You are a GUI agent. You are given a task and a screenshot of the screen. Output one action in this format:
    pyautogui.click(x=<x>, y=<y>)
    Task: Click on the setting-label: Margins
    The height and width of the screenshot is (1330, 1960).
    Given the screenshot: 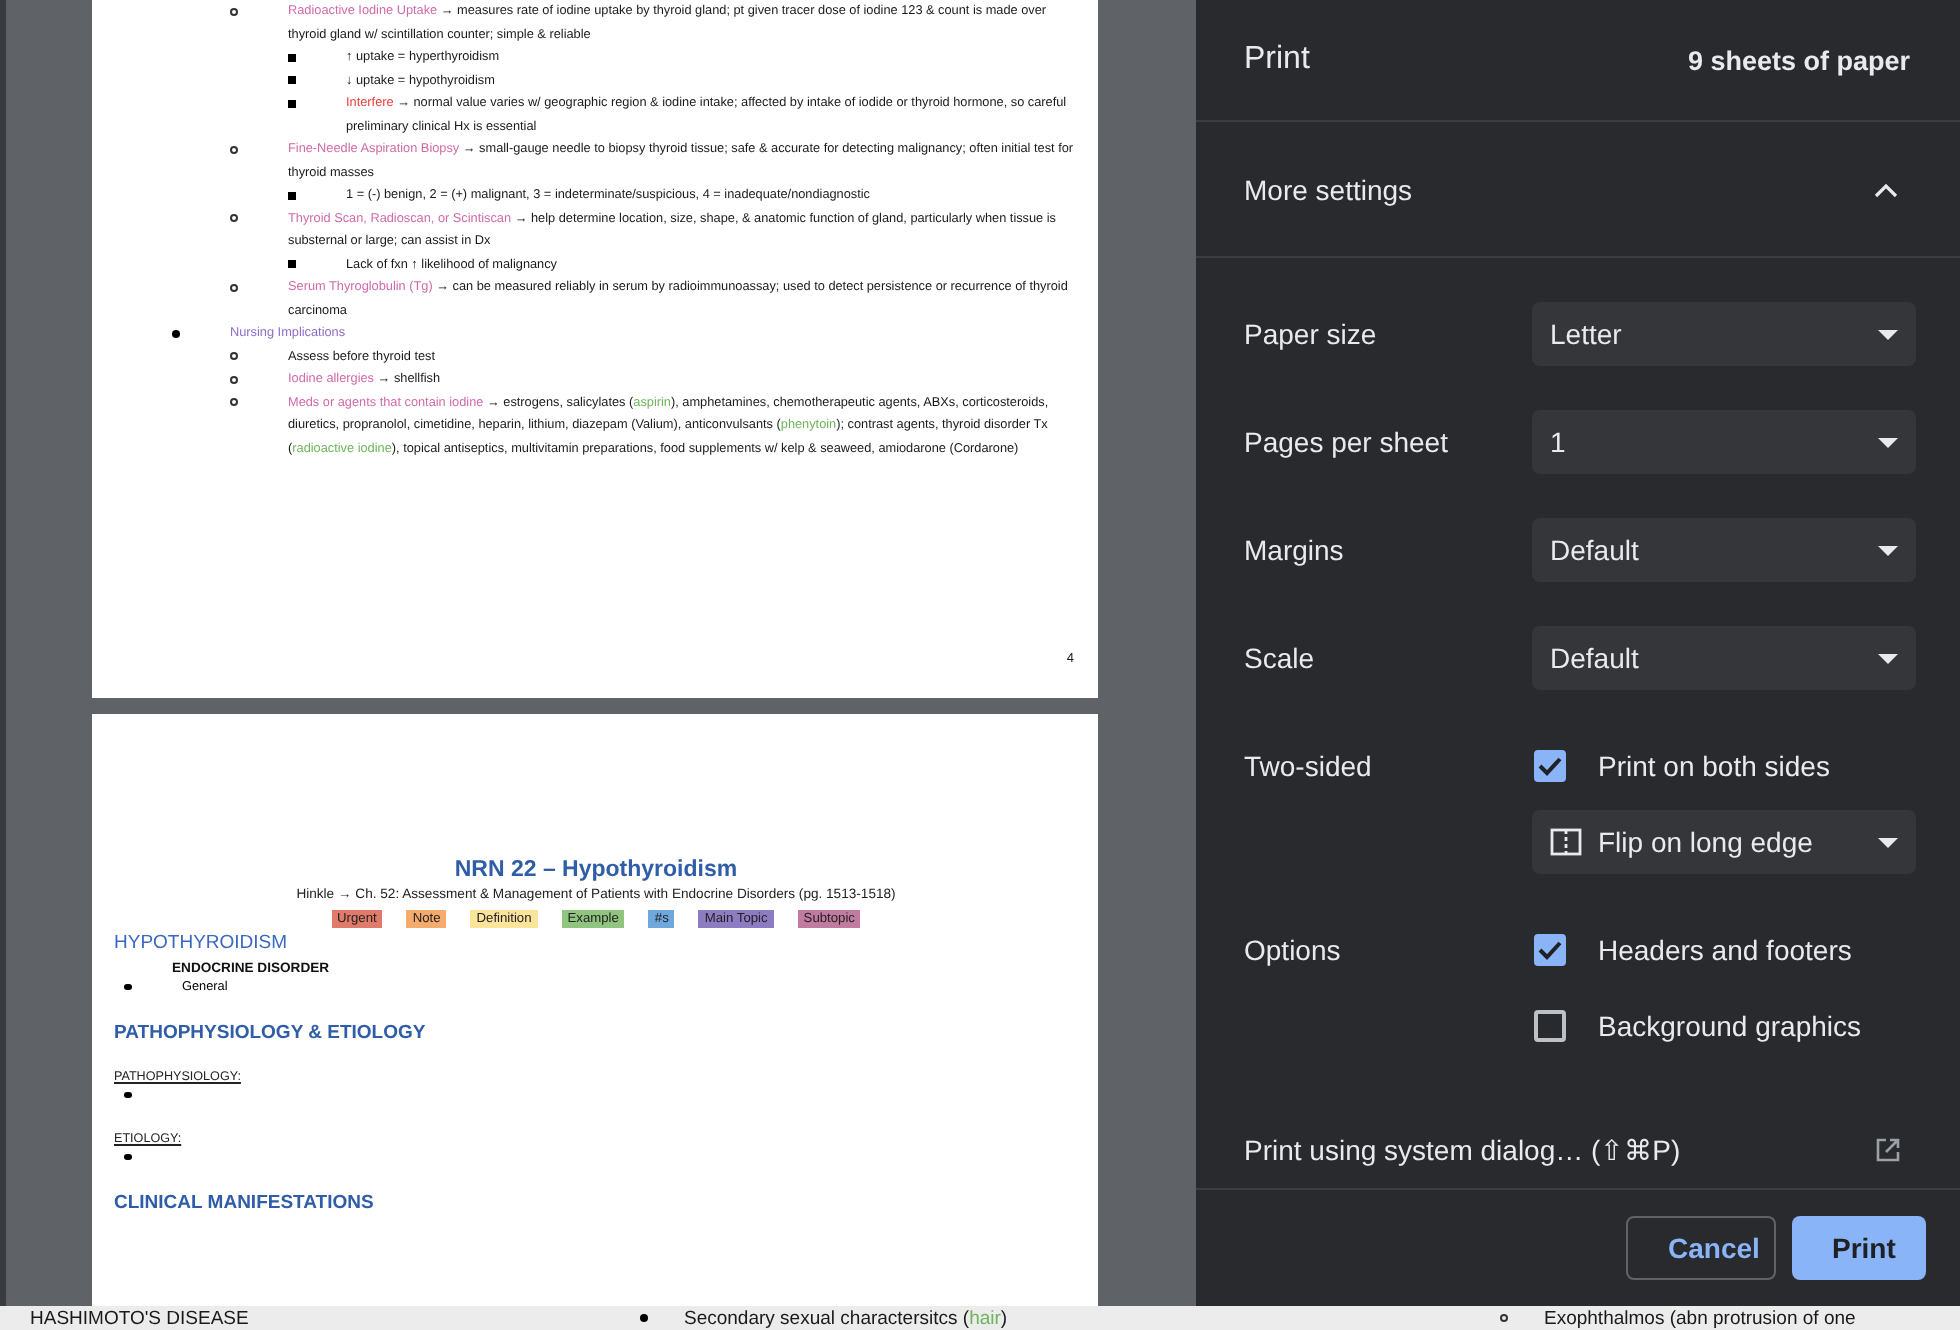 What is the action you would take?
    pyautogui.click(x=1295, y=551)
    